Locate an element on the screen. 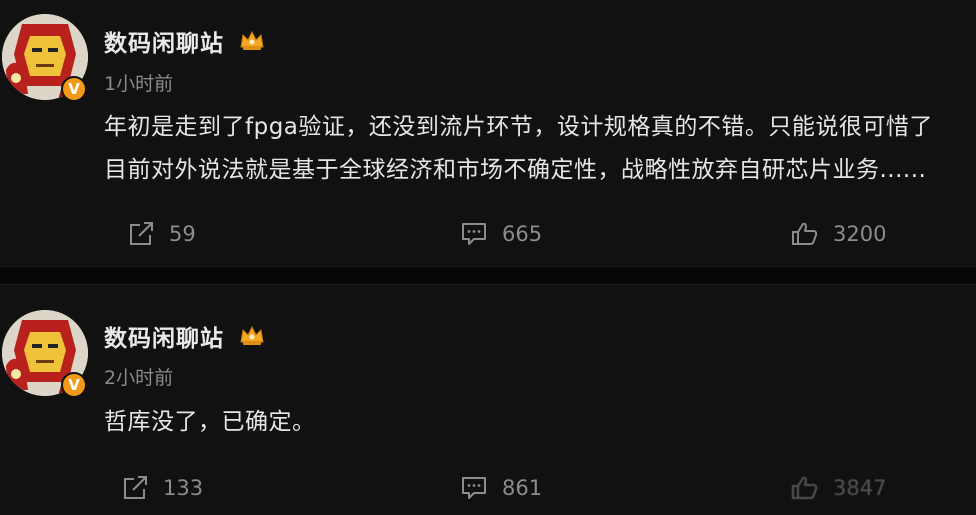 This screenshot has height=515, width=976. post-content: 哲库没了，已确定。 is located at coordinates (540, 422).